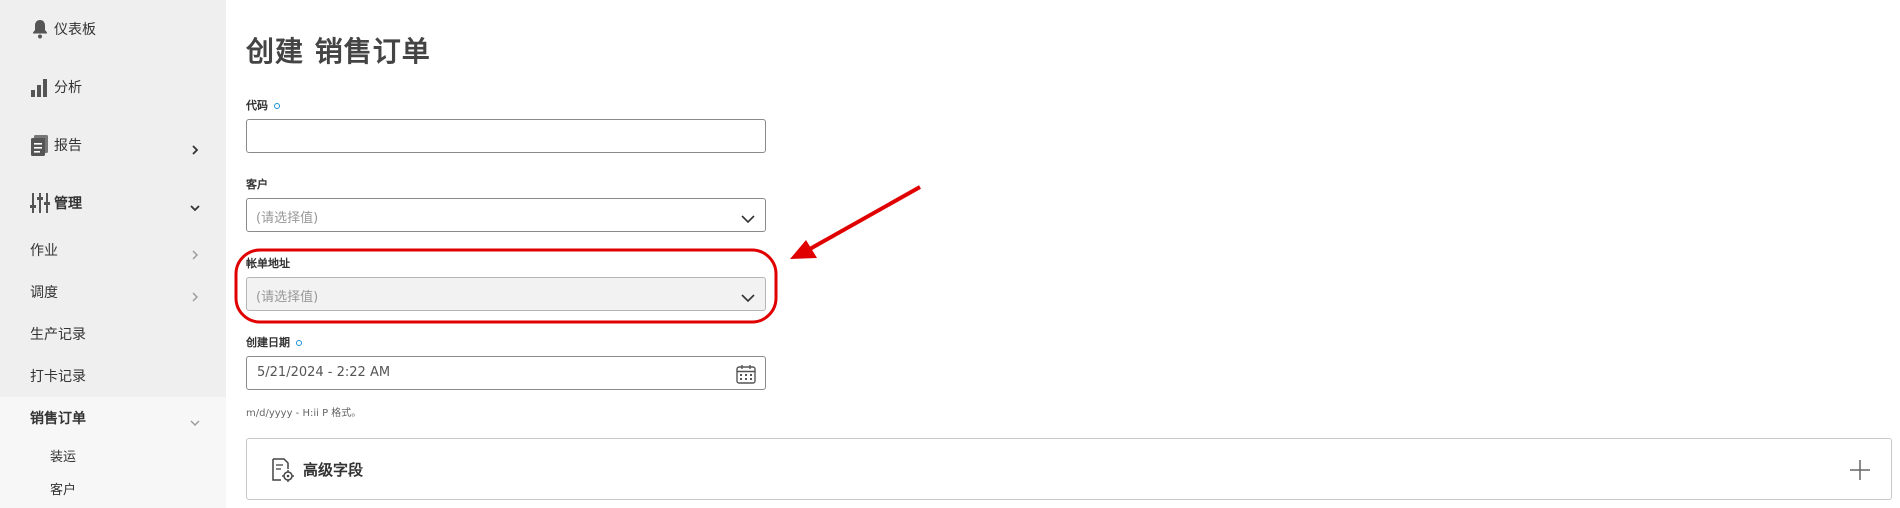  I want to click on sidebar-item-shipments: 装运, so click(113, 455).